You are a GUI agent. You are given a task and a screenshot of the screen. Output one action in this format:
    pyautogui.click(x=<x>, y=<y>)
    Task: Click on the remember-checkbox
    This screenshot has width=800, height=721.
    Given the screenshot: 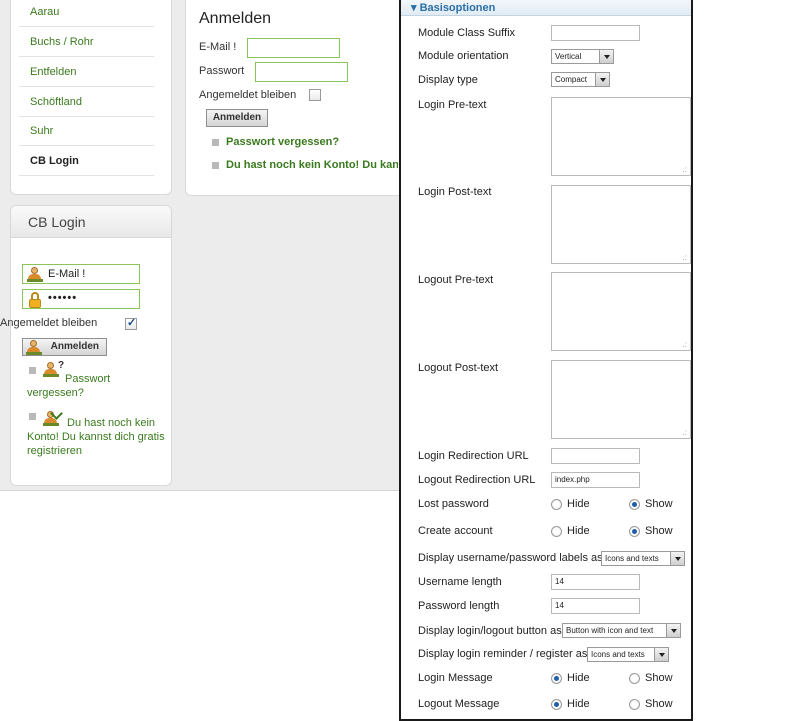 What is the action you would take?
    pyautogui.click(x=315, y=95)
    